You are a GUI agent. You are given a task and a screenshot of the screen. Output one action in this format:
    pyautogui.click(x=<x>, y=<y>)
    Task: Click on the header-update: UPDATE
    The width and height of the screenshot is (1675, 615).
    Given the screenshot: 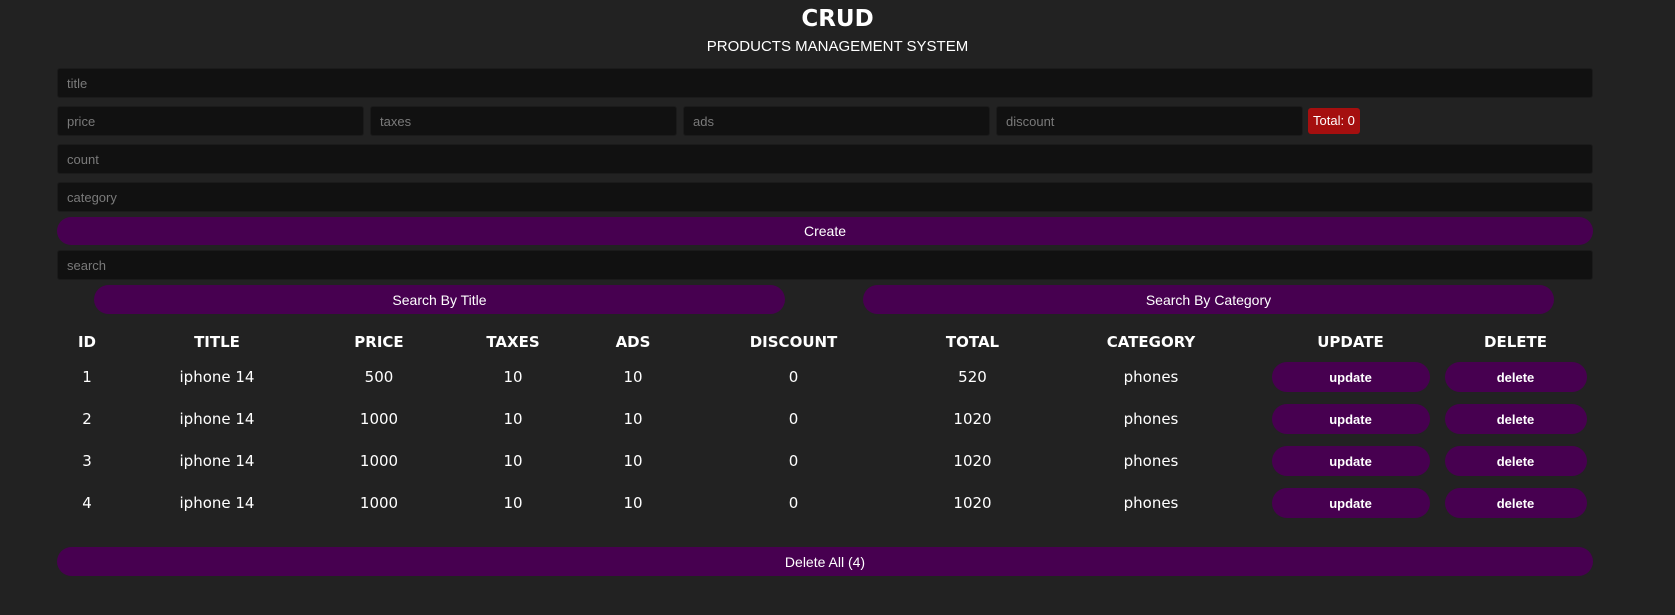 What is the action you would take?
    pyautogui.click(x=1350, y=342)
    